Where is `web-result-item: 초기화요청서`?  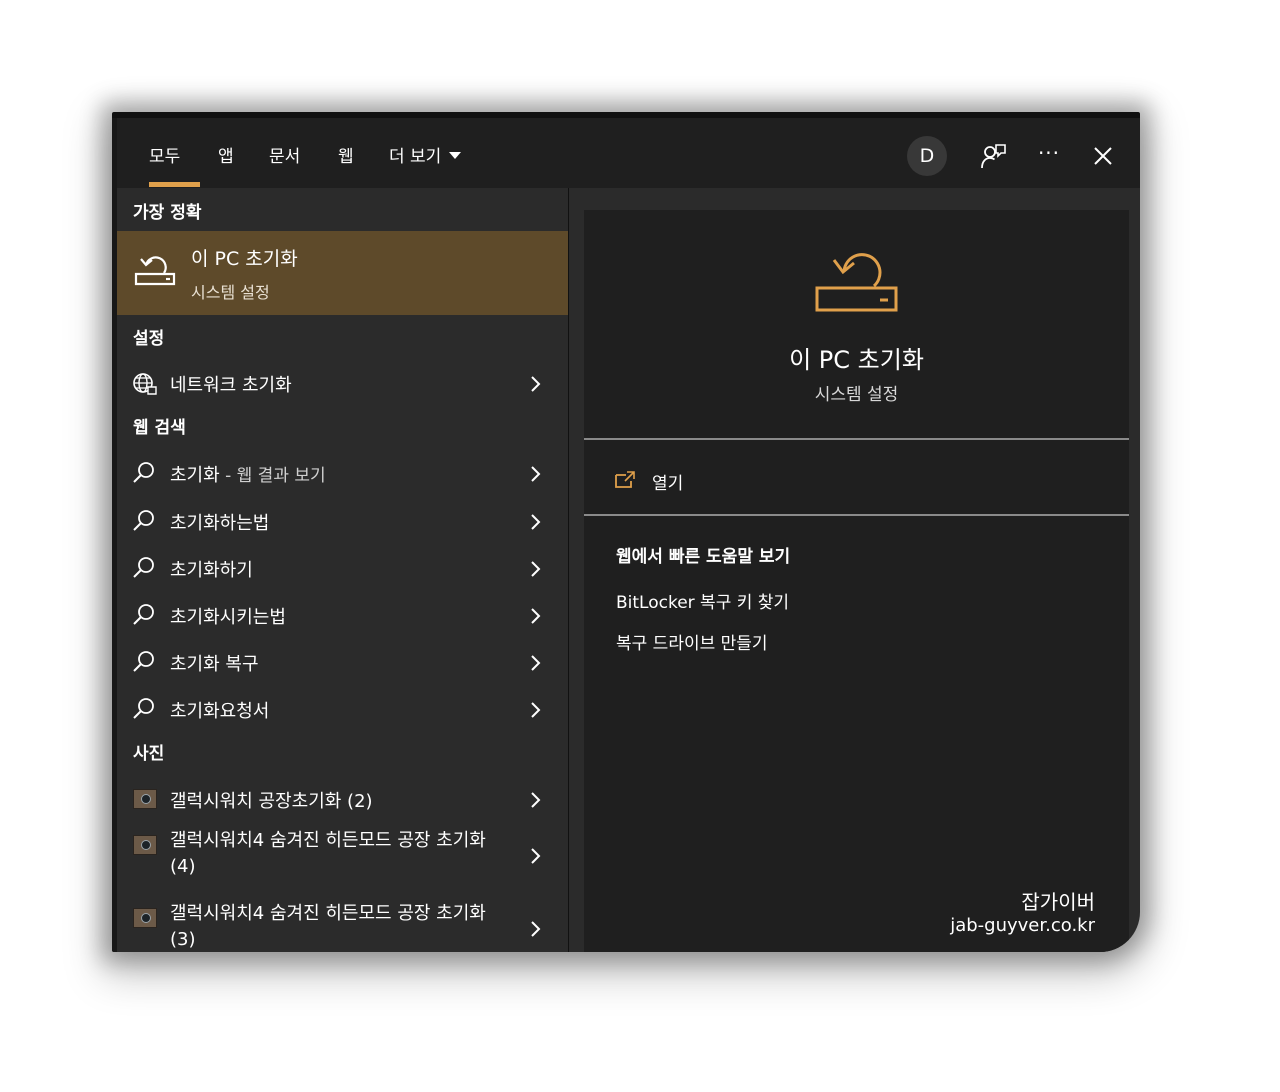 web-result-item: 초기화요청서 is located at coordinates (342, 710).